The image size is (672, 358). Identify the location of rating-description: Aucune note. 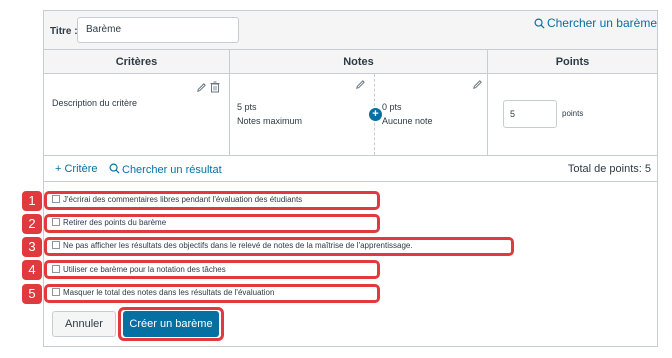
(407, 121).